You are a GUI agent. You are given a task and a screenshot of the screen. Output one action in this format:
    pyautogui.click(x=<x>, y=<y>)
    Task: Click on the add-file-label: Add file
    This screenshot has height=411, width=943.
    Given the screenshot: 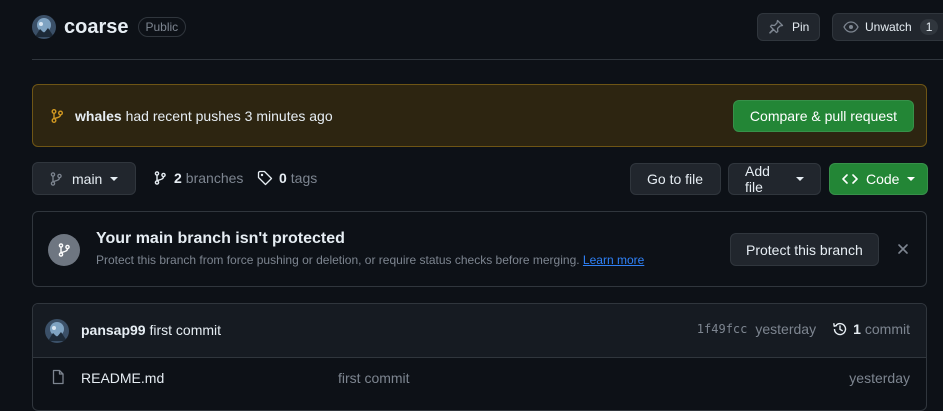 What is the action you would take?
    pyautogui.click(x=757, y=179)
    